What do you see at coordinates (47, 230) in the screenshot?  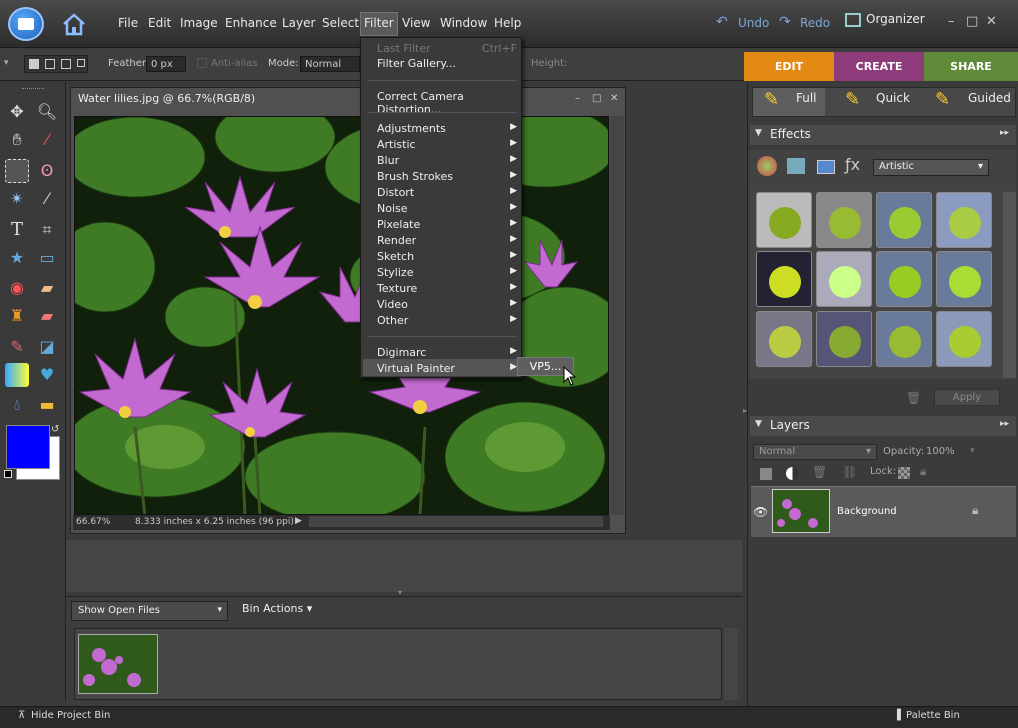 I see `crop-tool-icon: ⌗` at bounding box center [47, 230].